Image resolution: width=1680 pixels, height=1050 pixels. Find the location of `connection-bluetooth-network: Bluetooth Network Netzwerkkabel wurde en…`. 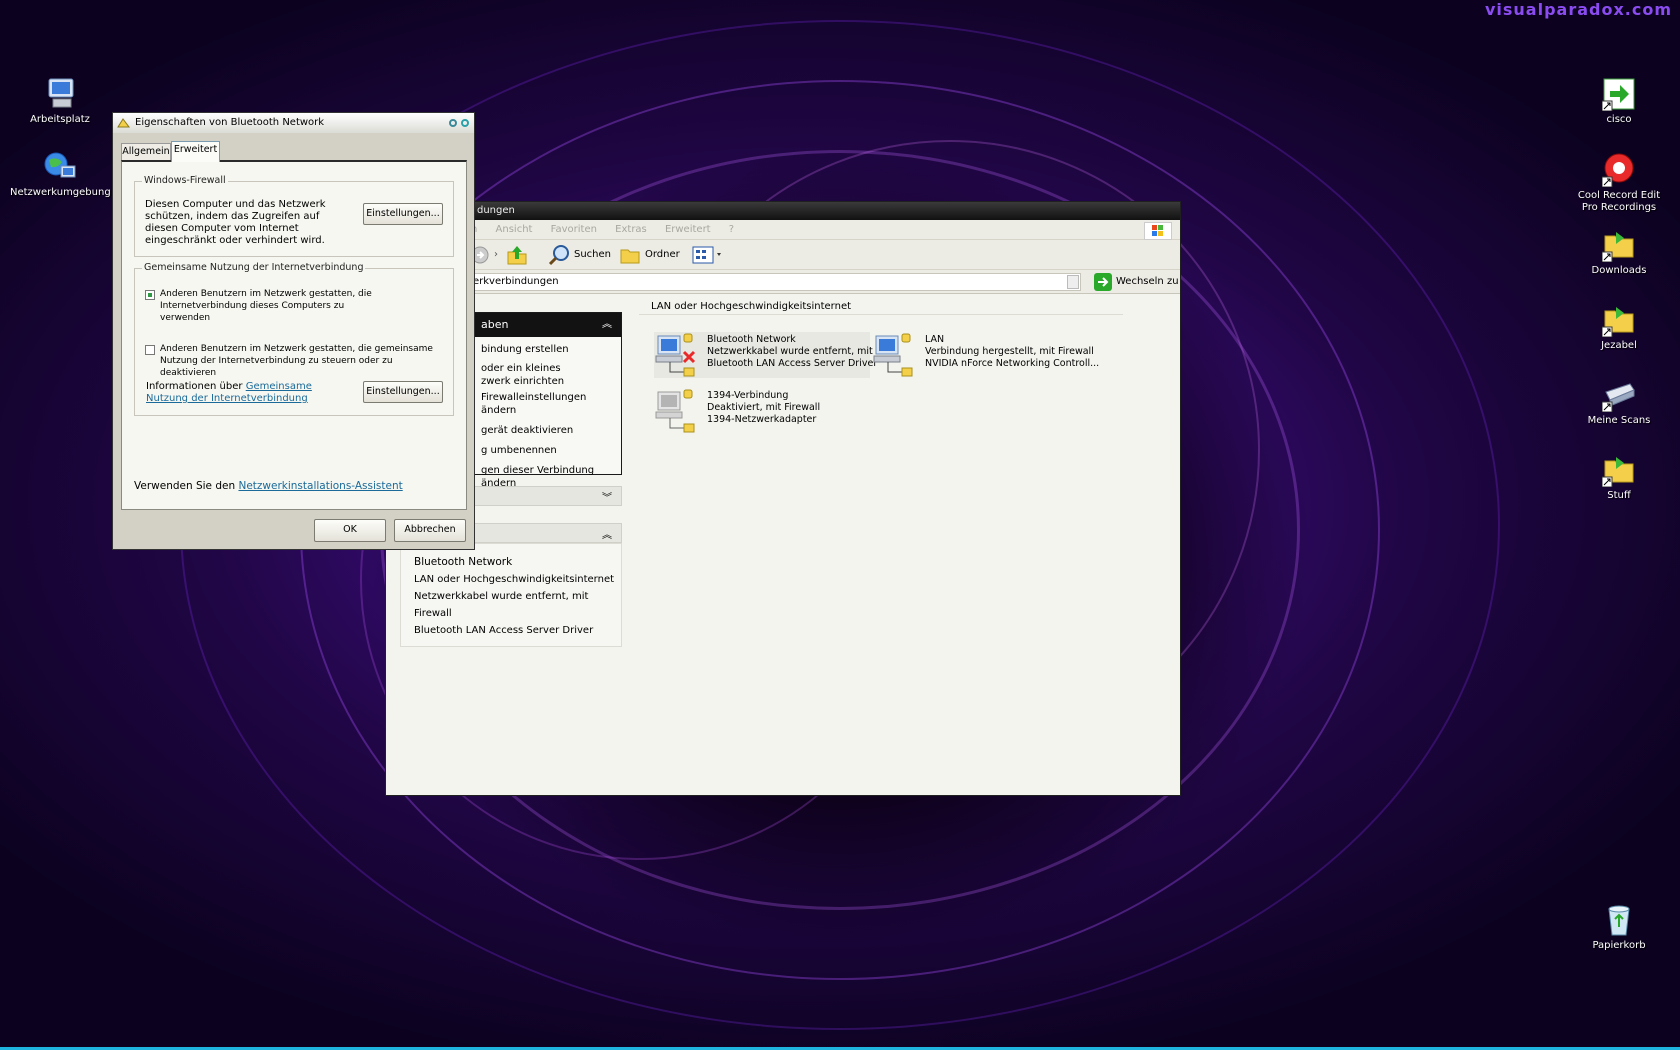

connection-bluetooth-network: Bluetooth Network Netzwerkkabel wurde en… is located at coordinates (769, 355).